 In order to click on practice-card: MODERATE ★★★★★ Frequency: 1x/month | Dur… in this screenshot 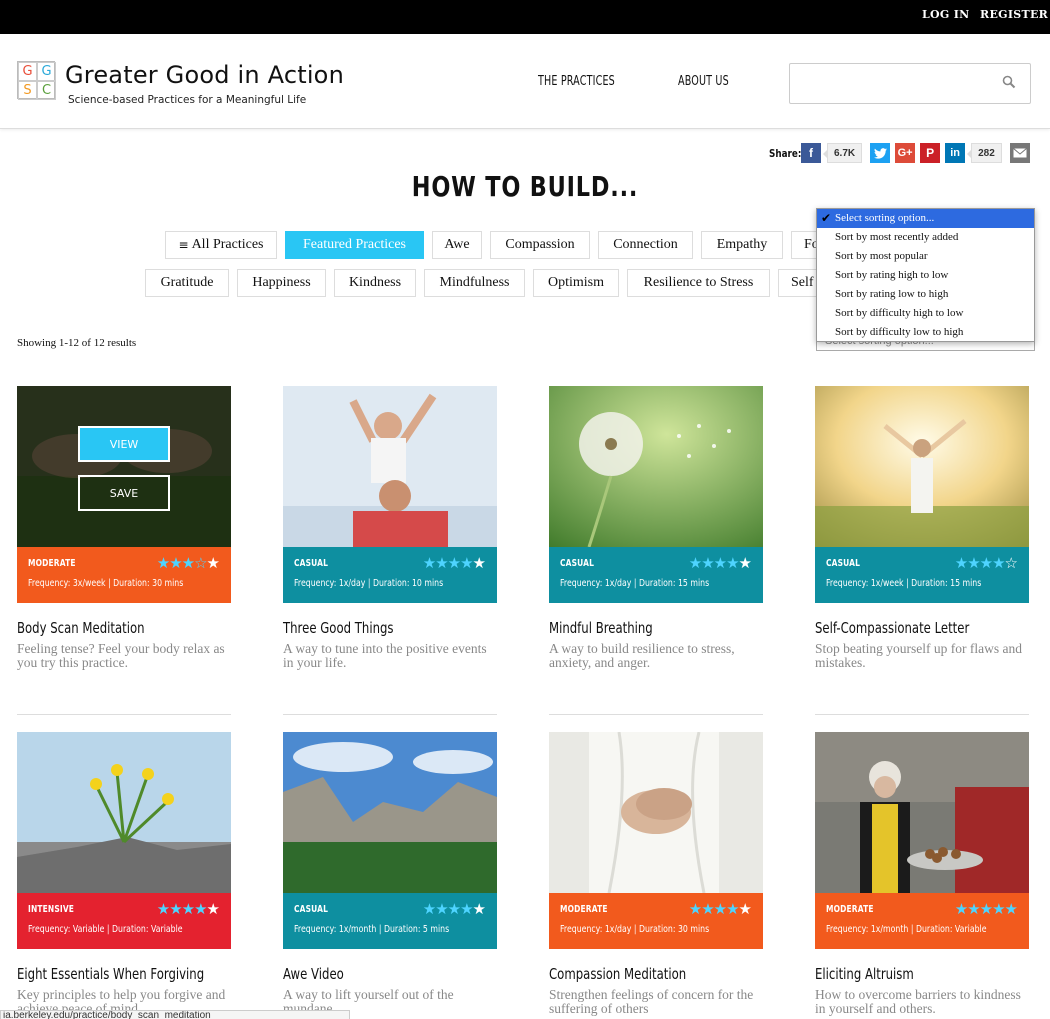, I will do `click(922, 874)`.